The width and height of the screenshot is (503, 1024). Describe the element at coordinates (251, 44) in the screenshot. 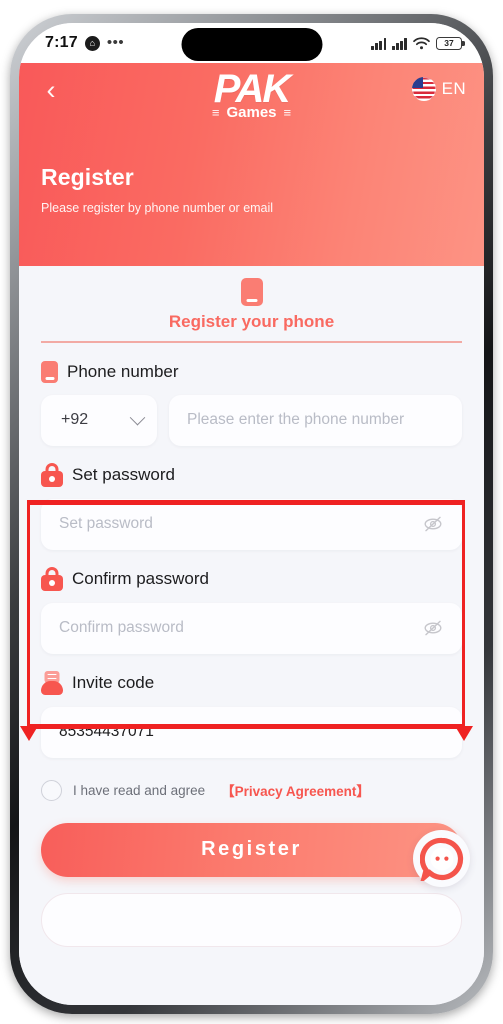

I see `dynamic-island` at that location.